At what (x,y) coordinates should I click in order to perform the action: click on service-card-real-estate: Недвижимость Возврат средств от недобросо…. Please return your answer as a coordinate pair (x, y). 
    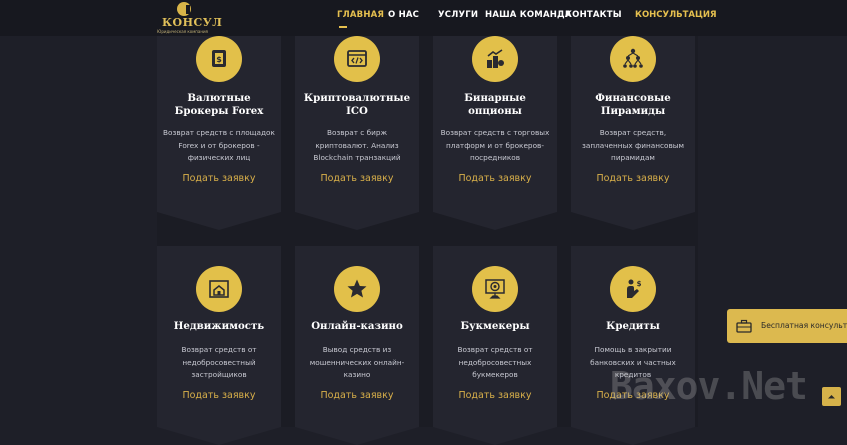
    Looking at the image, I should click on (219, 345).